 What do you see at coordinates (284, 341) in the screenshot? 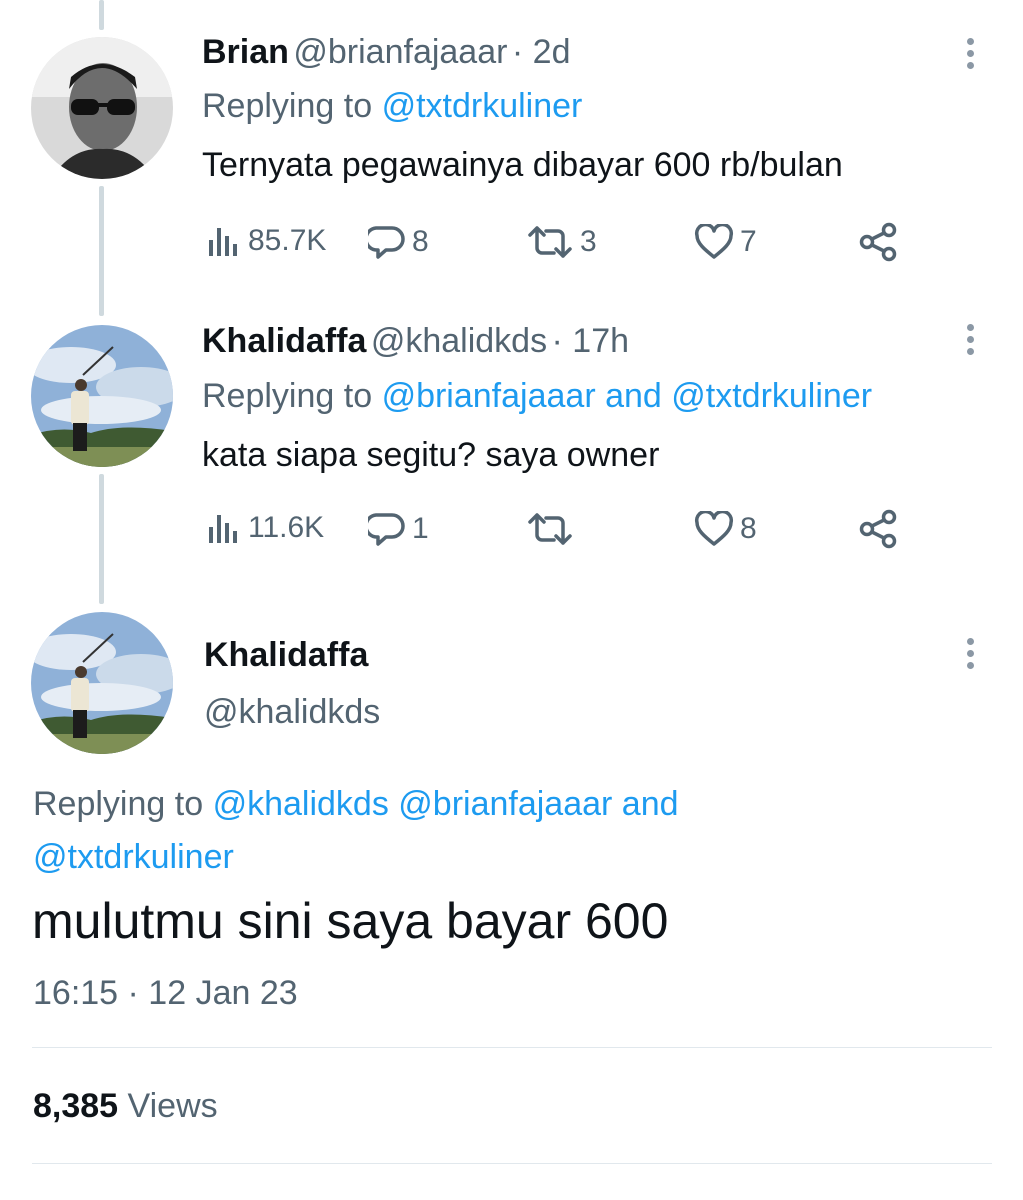
I see `tweet-2-name: Khalidaffa` at bounding box center [284, 341].